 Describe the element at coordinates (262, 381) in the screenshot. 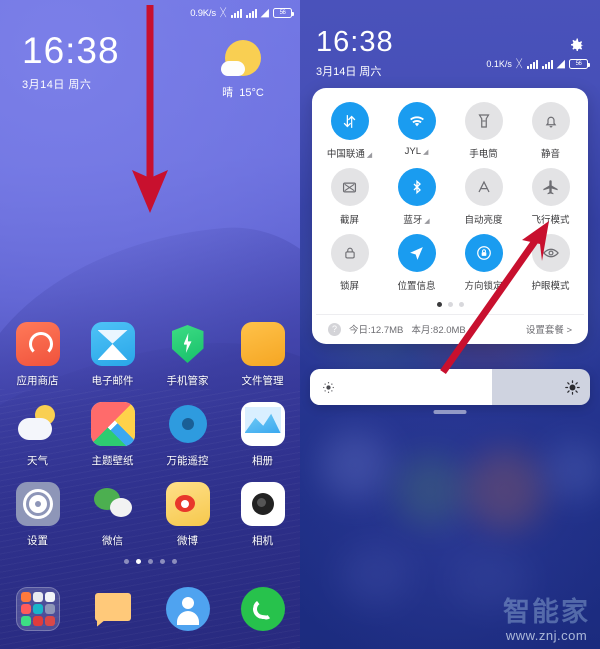

I see `app-label: 文件管理` at that location.